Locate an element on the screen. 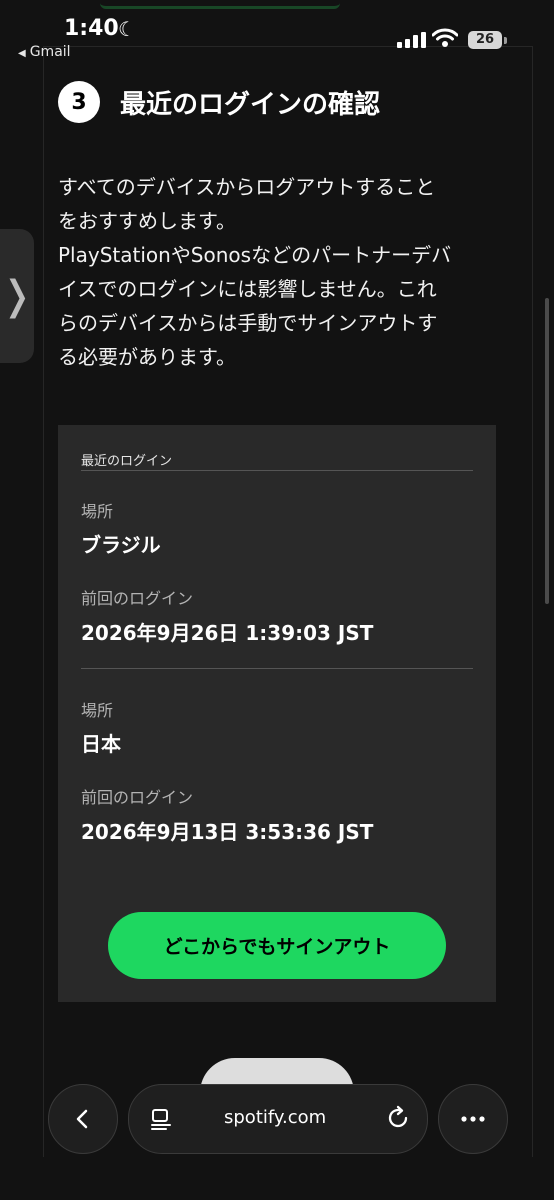 The width and height of the screenshot is (554, 1200). description-line: る必要があります。 is located at coordinates (147, 357).